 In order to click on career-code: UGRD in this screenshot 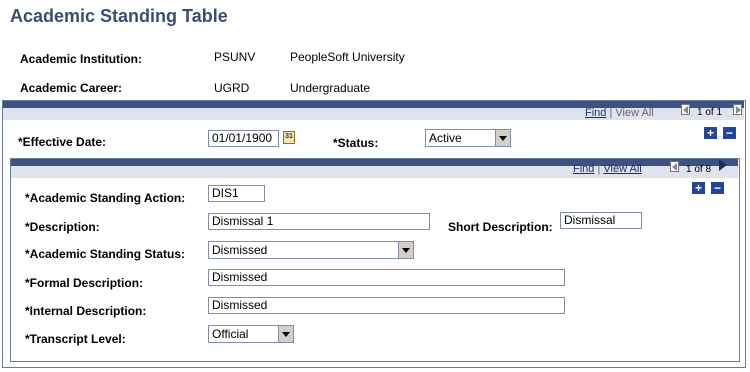, I will do `click(232, 88)`.